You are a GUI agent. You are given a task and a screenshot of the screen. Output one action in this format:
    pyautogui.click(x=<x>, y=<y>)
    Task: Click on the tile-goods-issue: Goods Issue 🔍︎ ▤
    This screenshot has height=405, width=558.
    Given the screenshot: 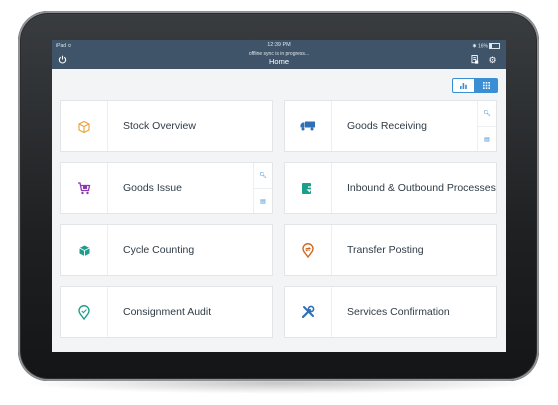 What is the action you would take?
    pyautogui.click(x=166, y=188)
    